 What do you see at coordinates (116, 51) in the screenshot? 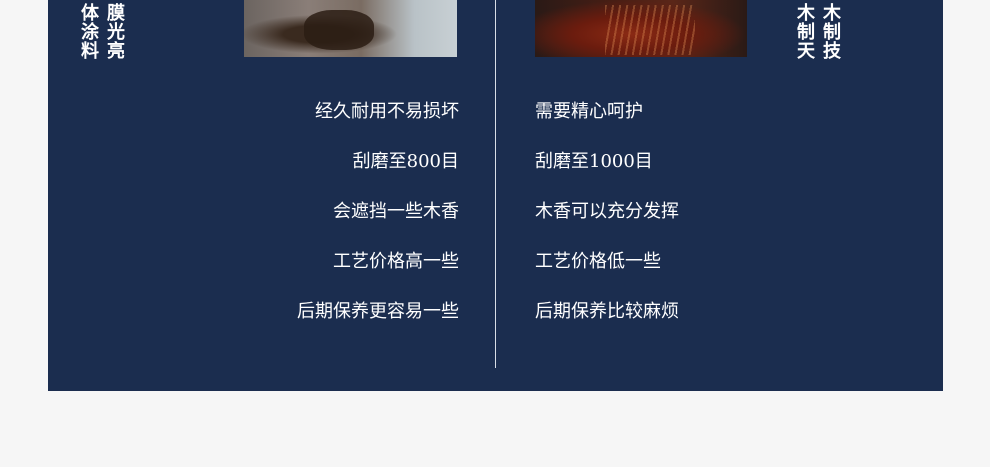
I see `vertical-char: 亮` at bounding box center [116, 51].